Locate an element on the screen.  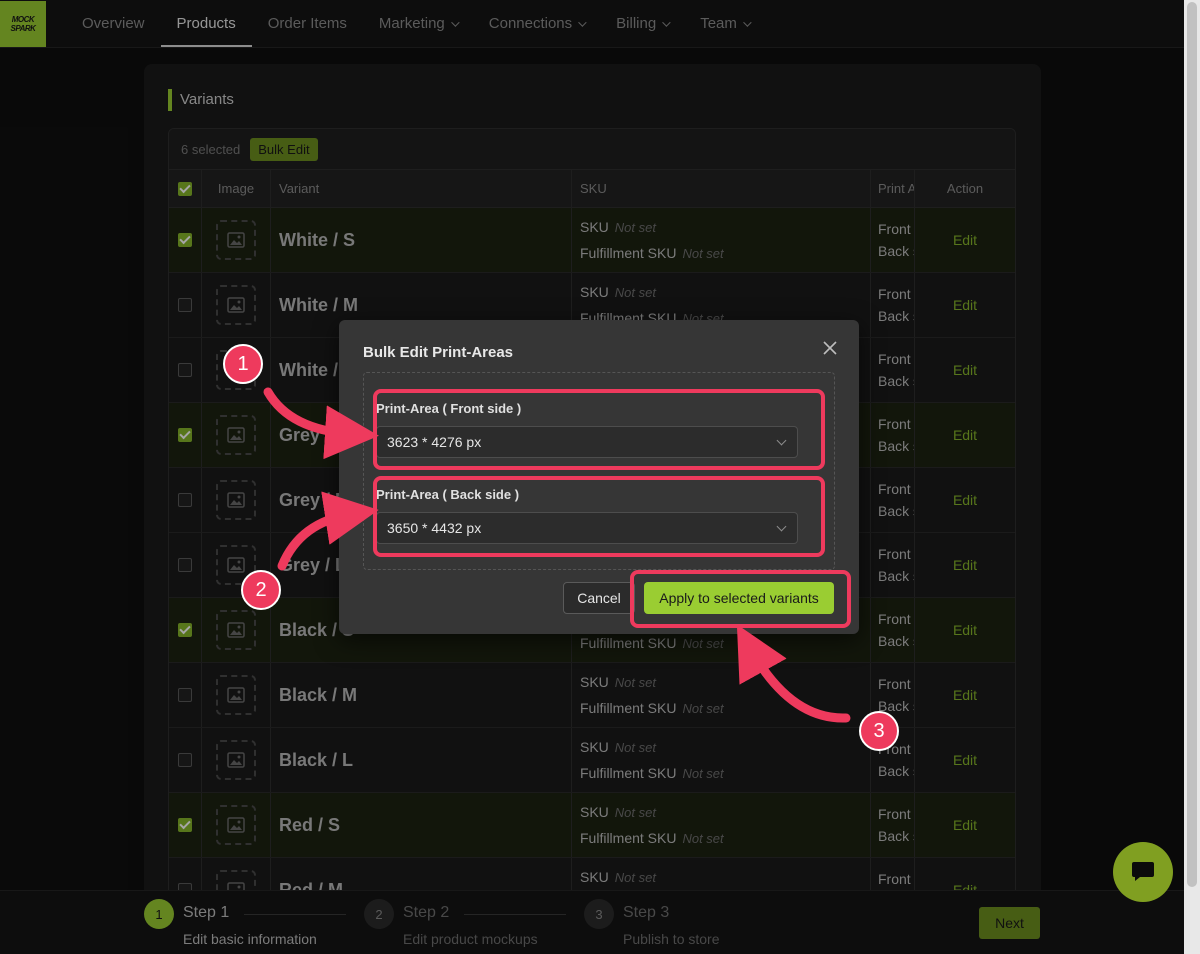
page-scrollbar is located at coordinates (1192, 477).